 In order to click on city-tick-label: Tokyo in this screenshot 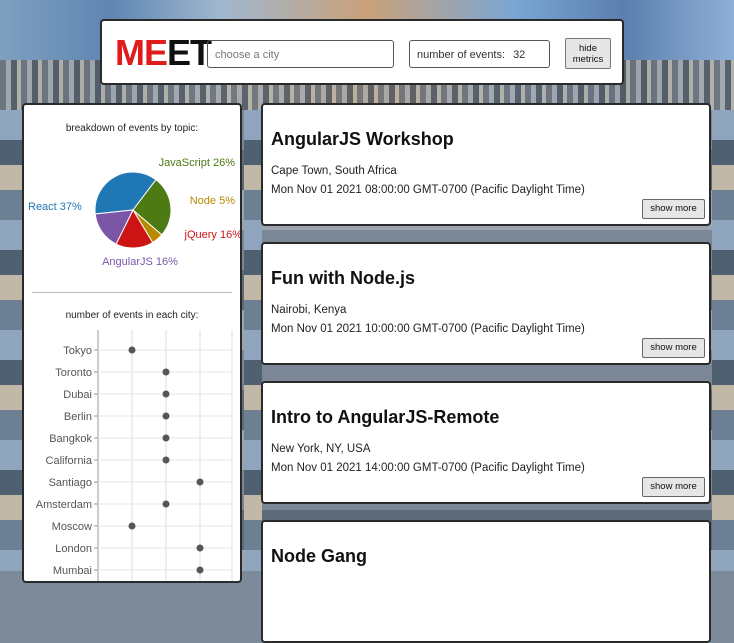, I will do `click(77, 351)`.